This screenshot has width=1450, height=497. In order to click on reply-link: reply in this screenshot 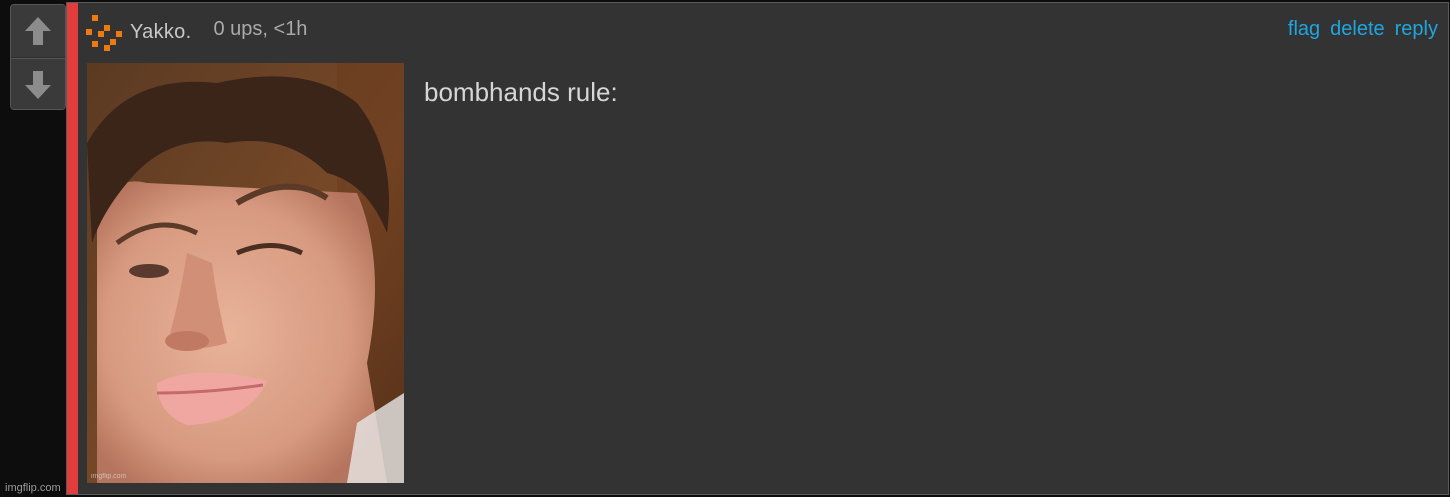, I will do `click(1416, 29)`.